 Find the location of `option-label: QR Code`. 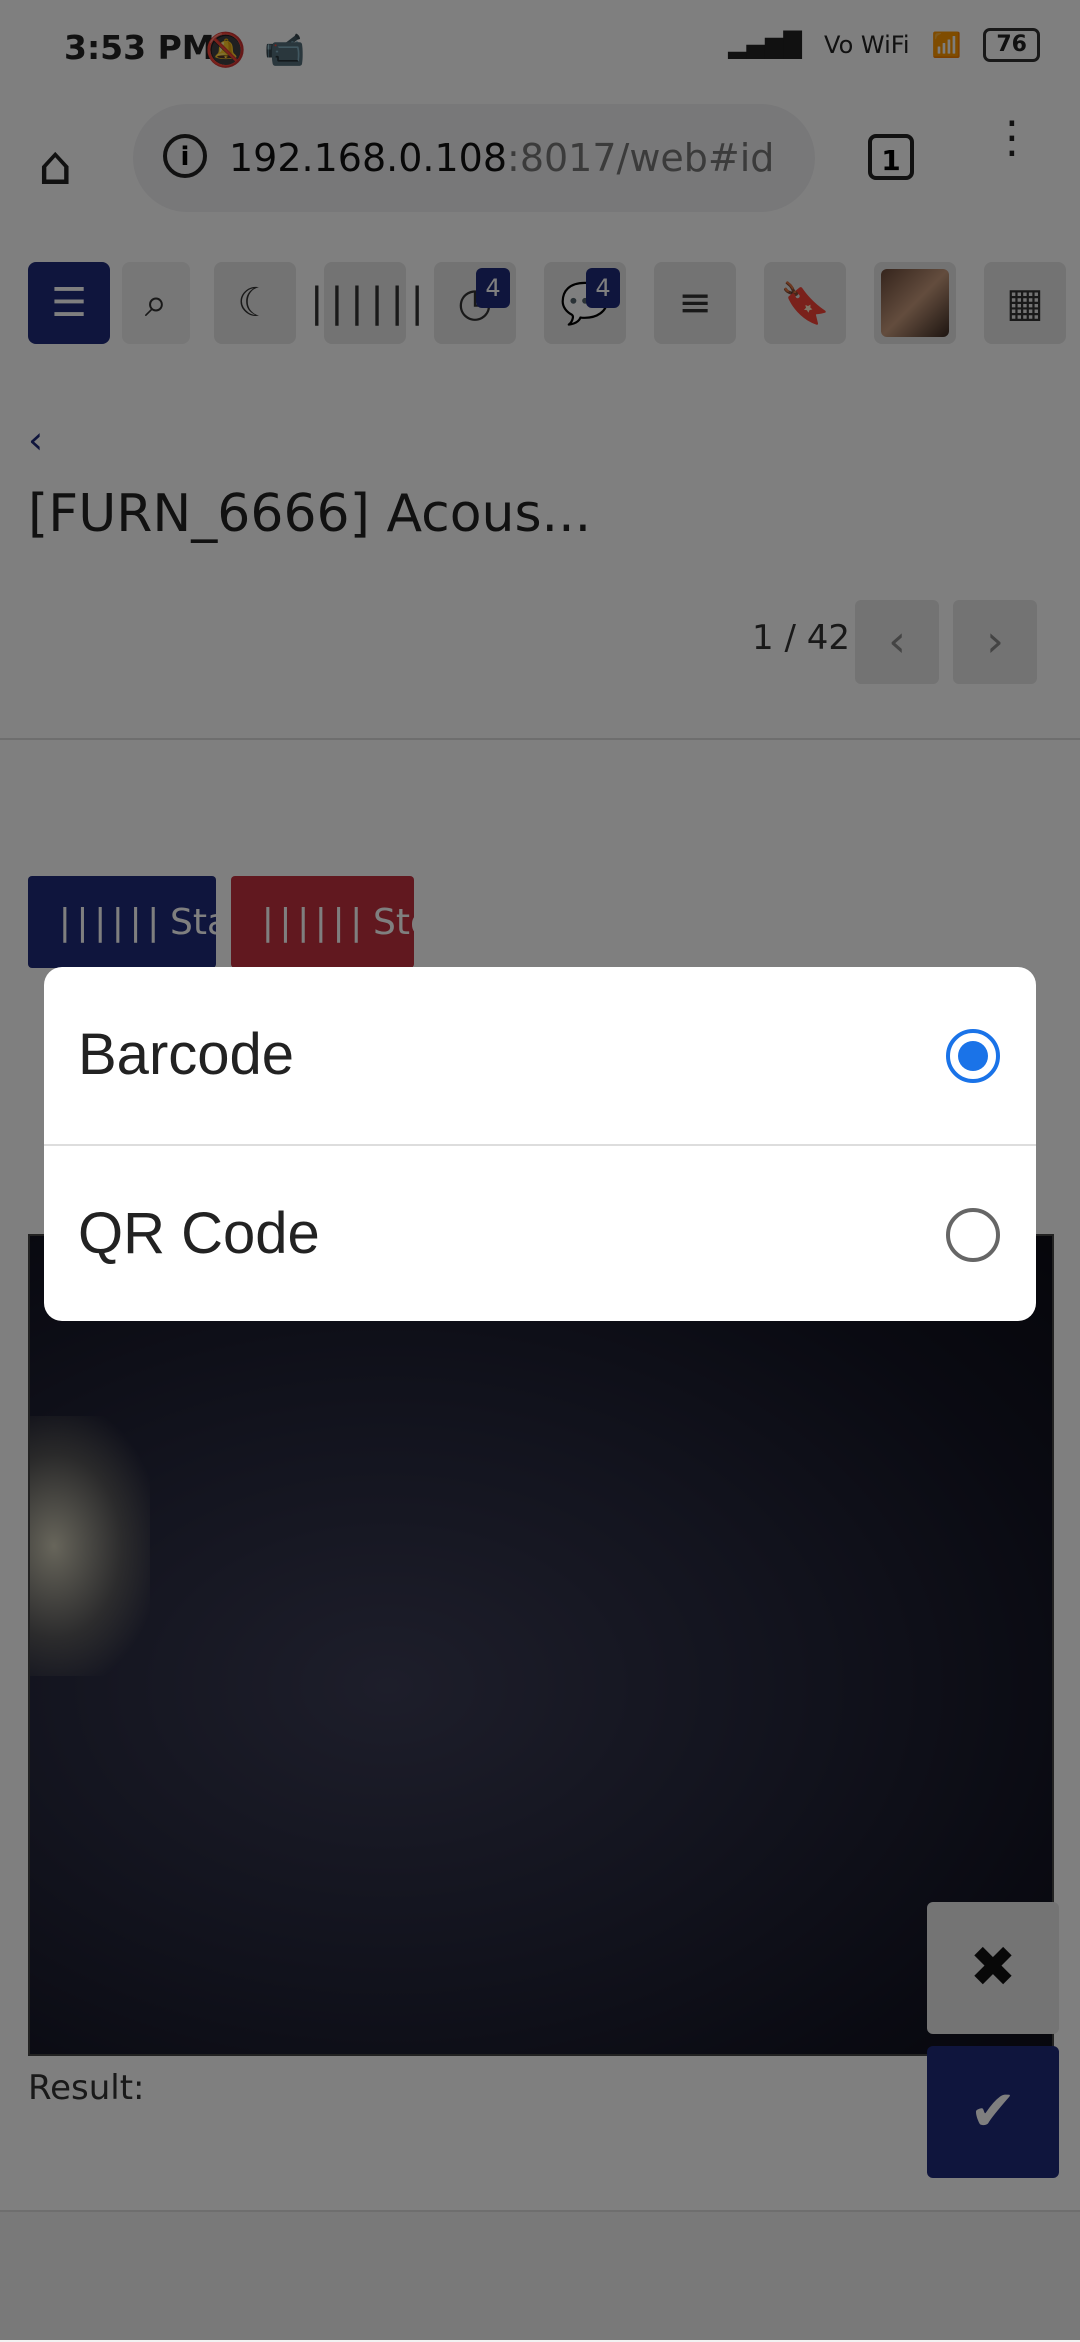

option-label: QR Code is located at coordinates (199, 1233).